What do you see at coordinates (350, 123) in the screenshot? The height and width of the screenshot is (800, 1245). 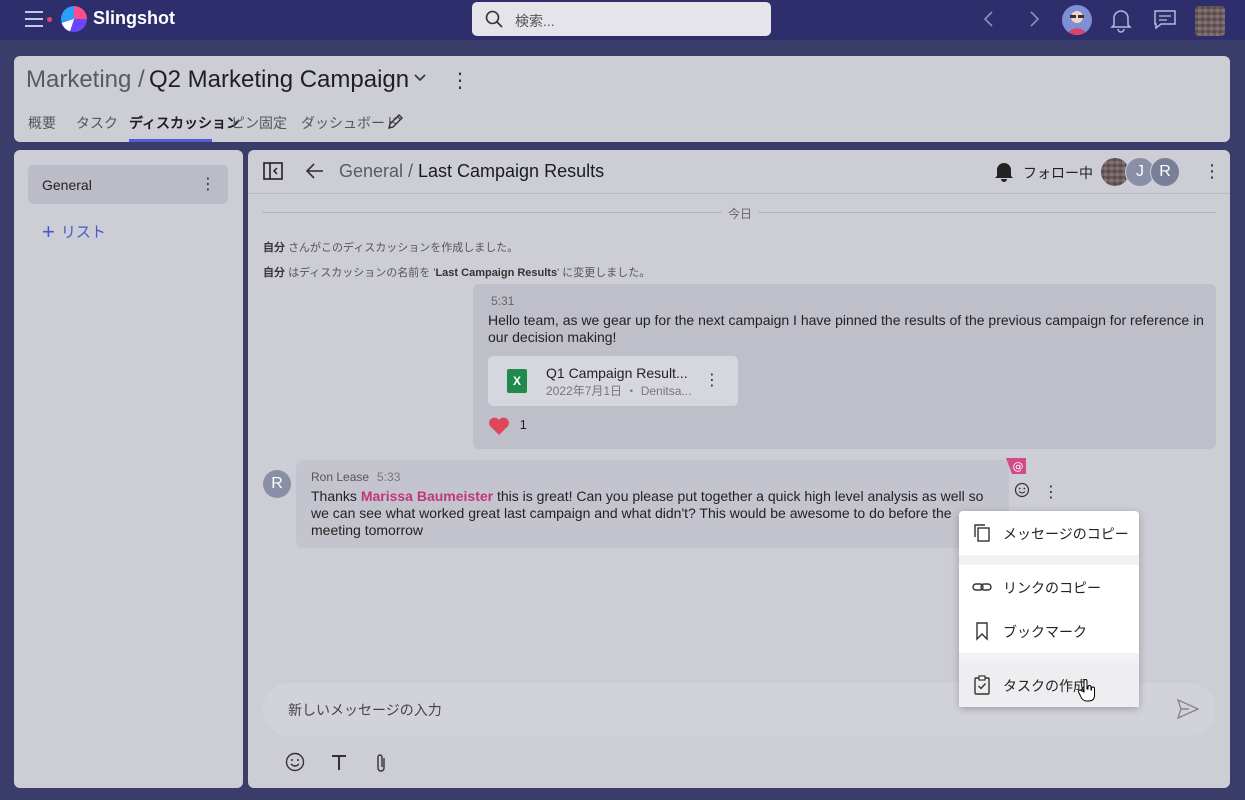 I see `tab-dashboard: ダッシュボード` at bounding box center [350, 123].